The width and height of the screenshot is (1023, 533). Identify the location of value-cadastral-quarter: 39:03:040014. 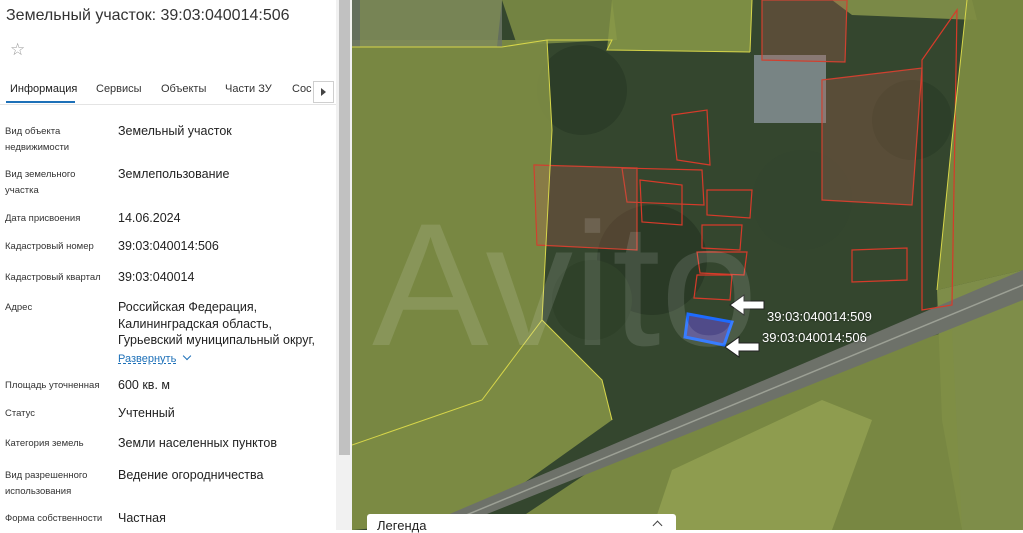
(156, 277).